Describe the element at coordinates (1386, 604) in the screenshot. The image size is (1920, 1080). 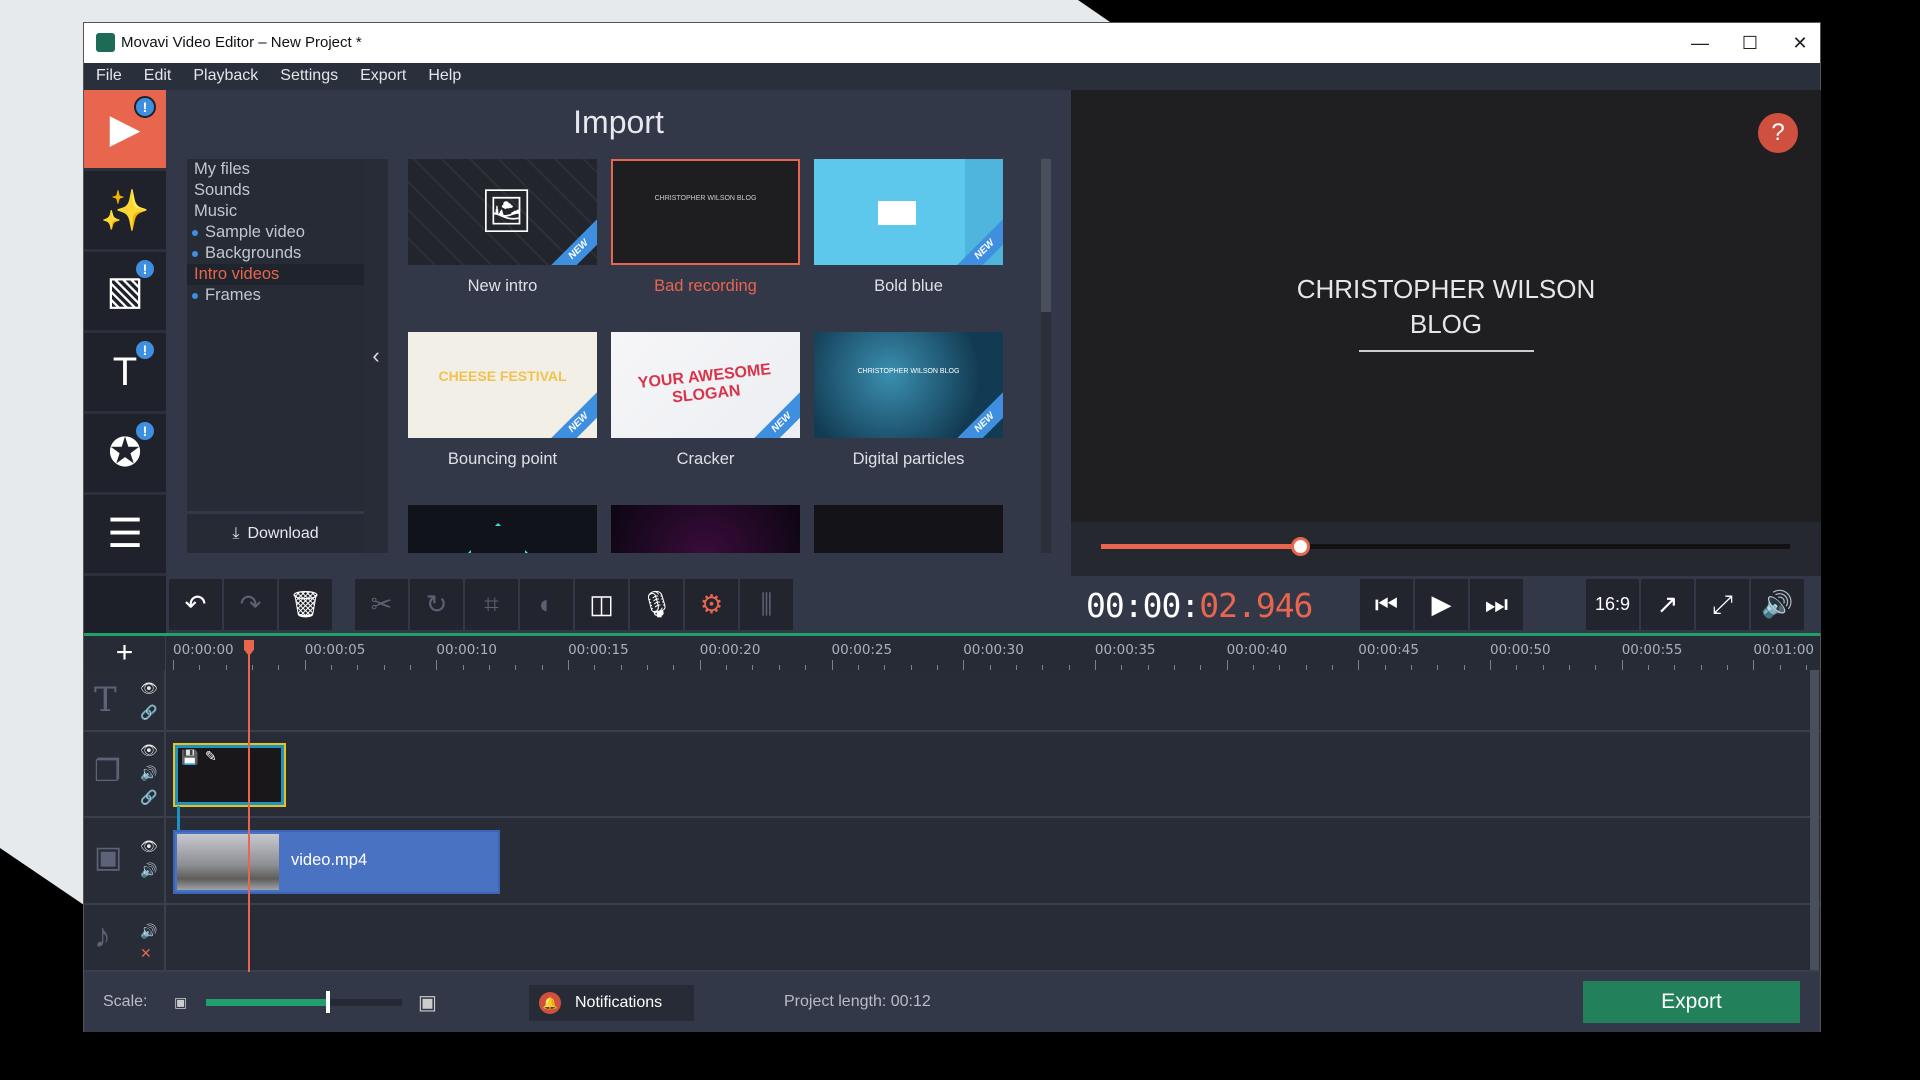
I see `previous-button: ⏮` at that location.